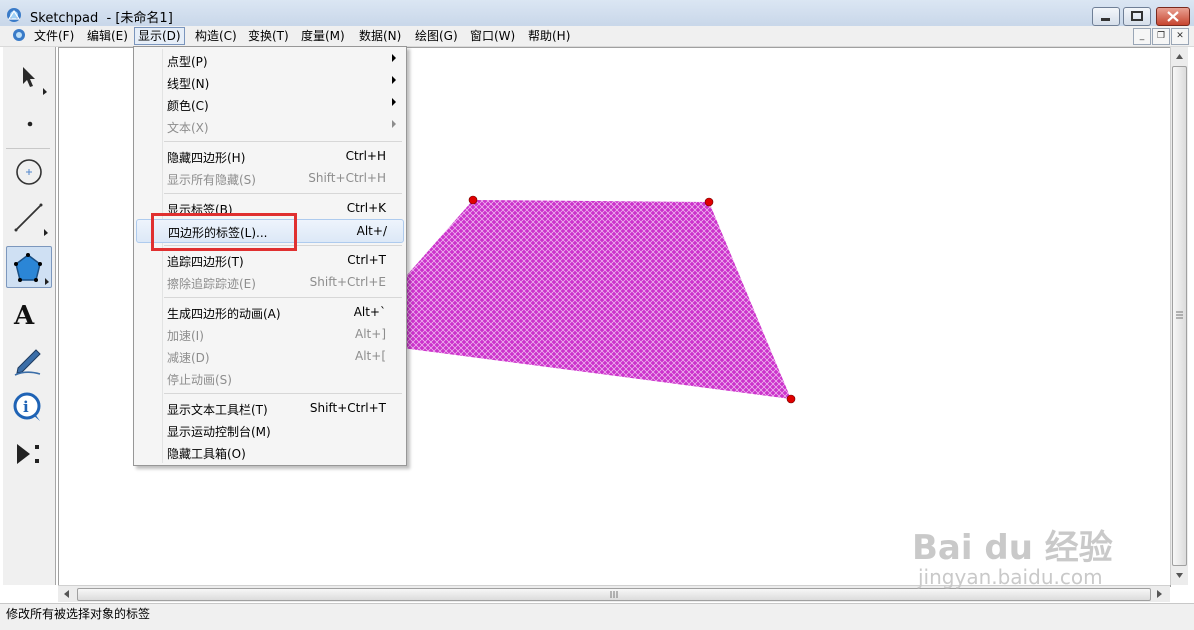  I want to click on doc-restore-button: ❐, so click(1161, 36).